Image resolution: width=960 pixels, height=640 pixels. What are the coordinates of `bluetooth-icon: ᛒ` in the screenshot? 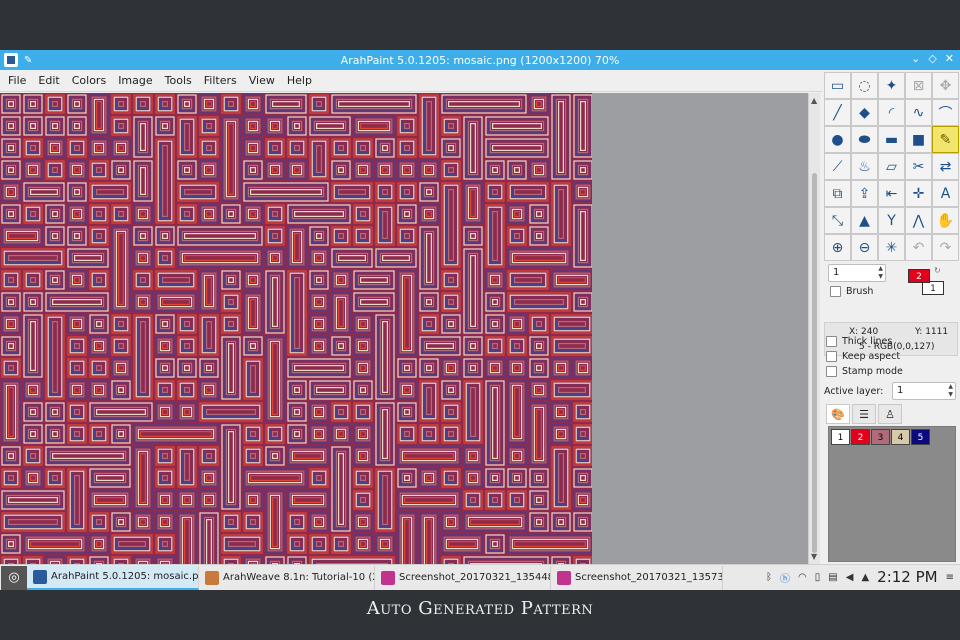 It's located at (769, 577).